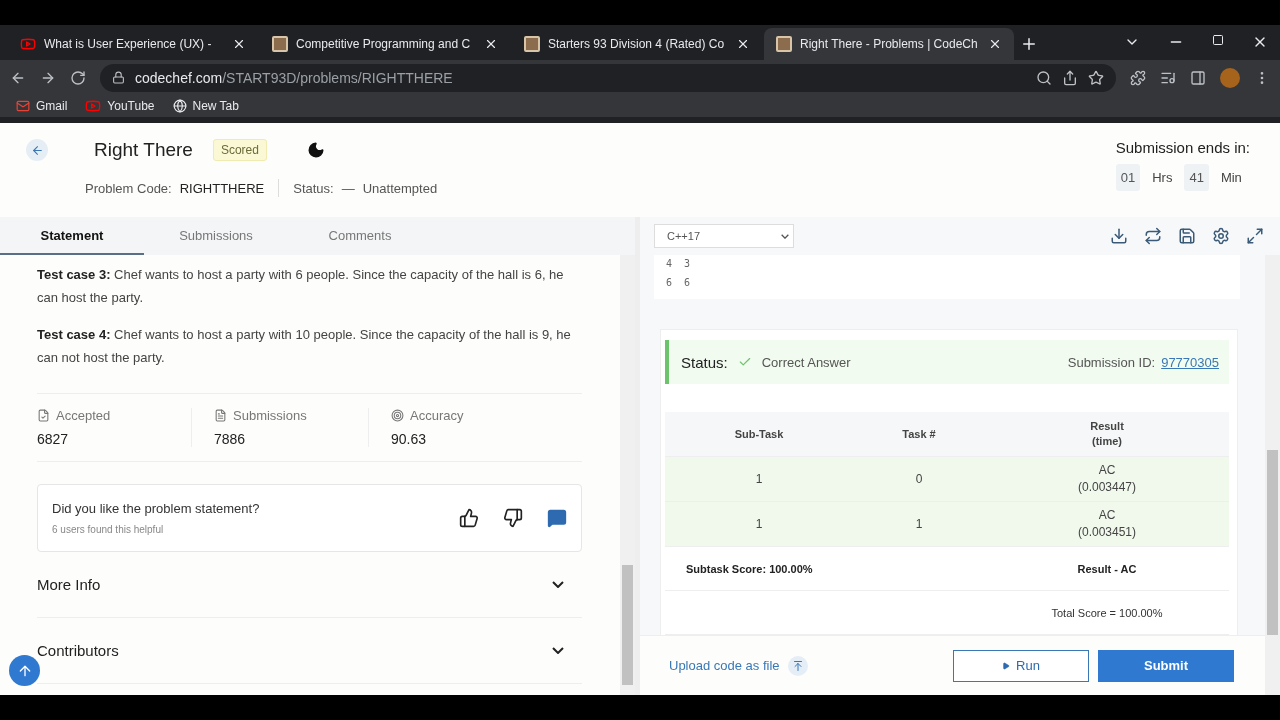 This screenshot has height=720, width=1280. What do you see at coordinates (1231, 177) in the screenshot?
I see `minutes-unit: Min` at bounding box center [1231, 177].